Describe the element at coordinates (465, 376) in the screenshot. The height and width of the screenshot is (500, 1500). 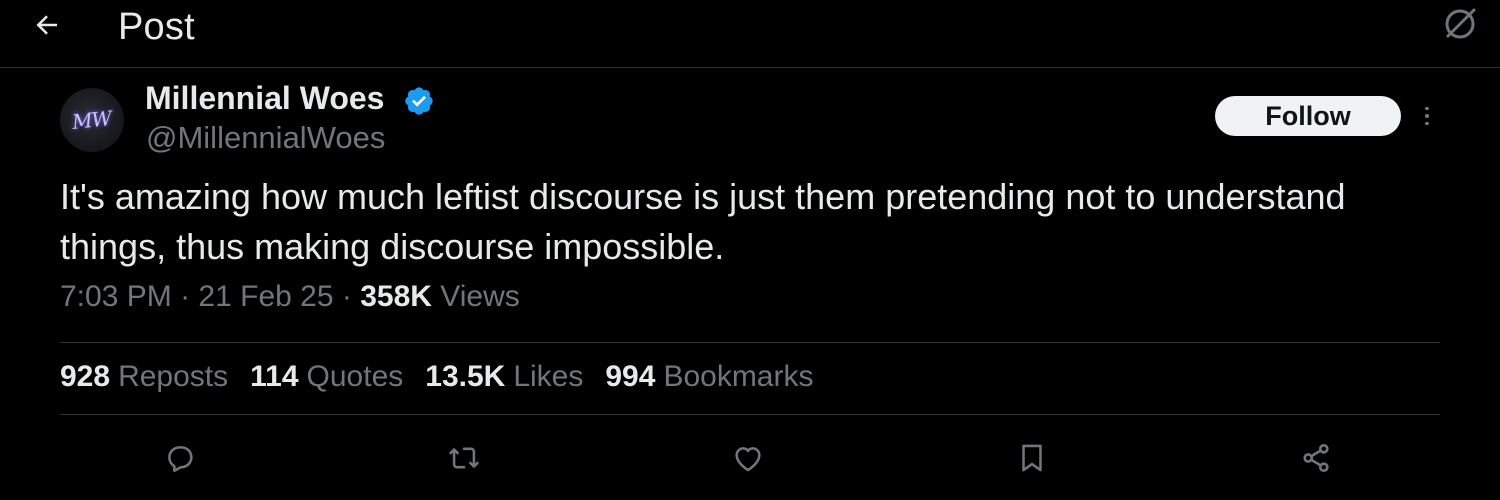
I see `stat-number: 13.5K` at that location.